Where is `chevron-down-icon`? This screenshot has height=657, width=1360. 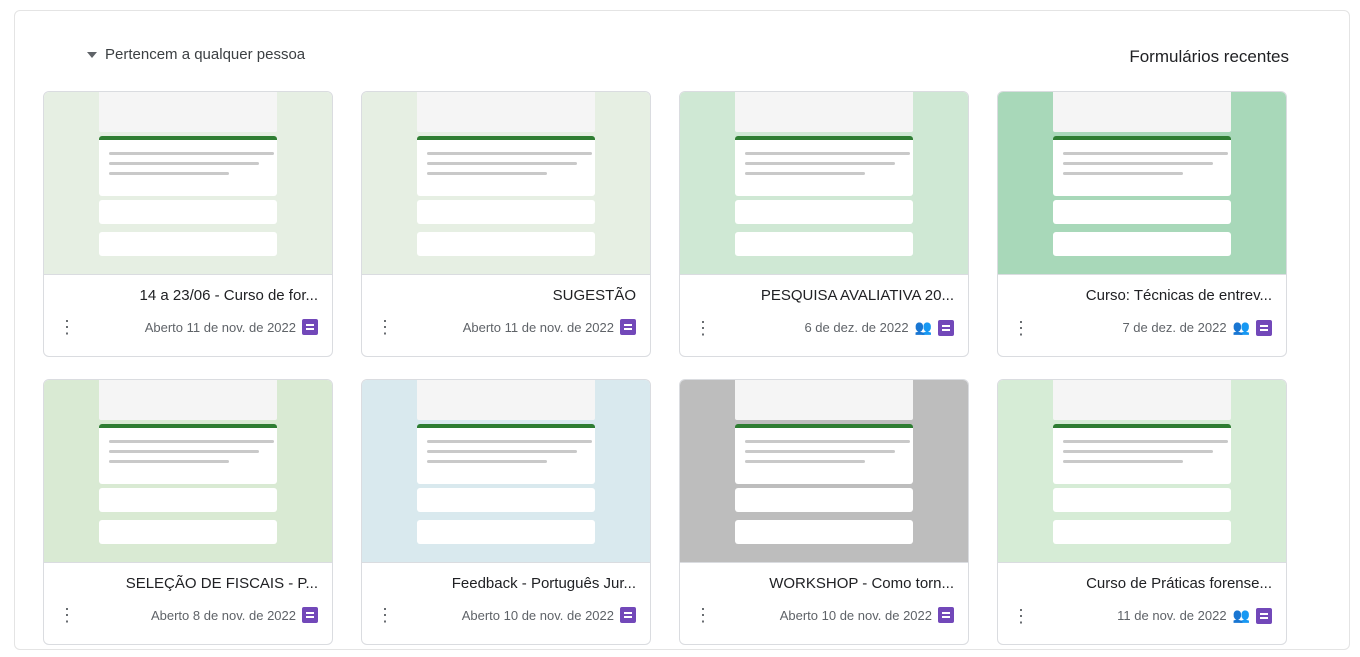
chevron-down-icon is located at coordinates (92, 54).